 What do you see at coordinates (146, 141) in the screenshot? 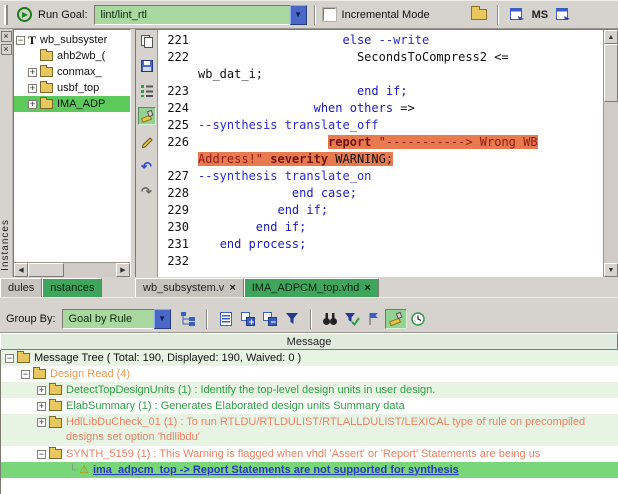
I see `edit-pen-icon` at bounding box center [146, 141].